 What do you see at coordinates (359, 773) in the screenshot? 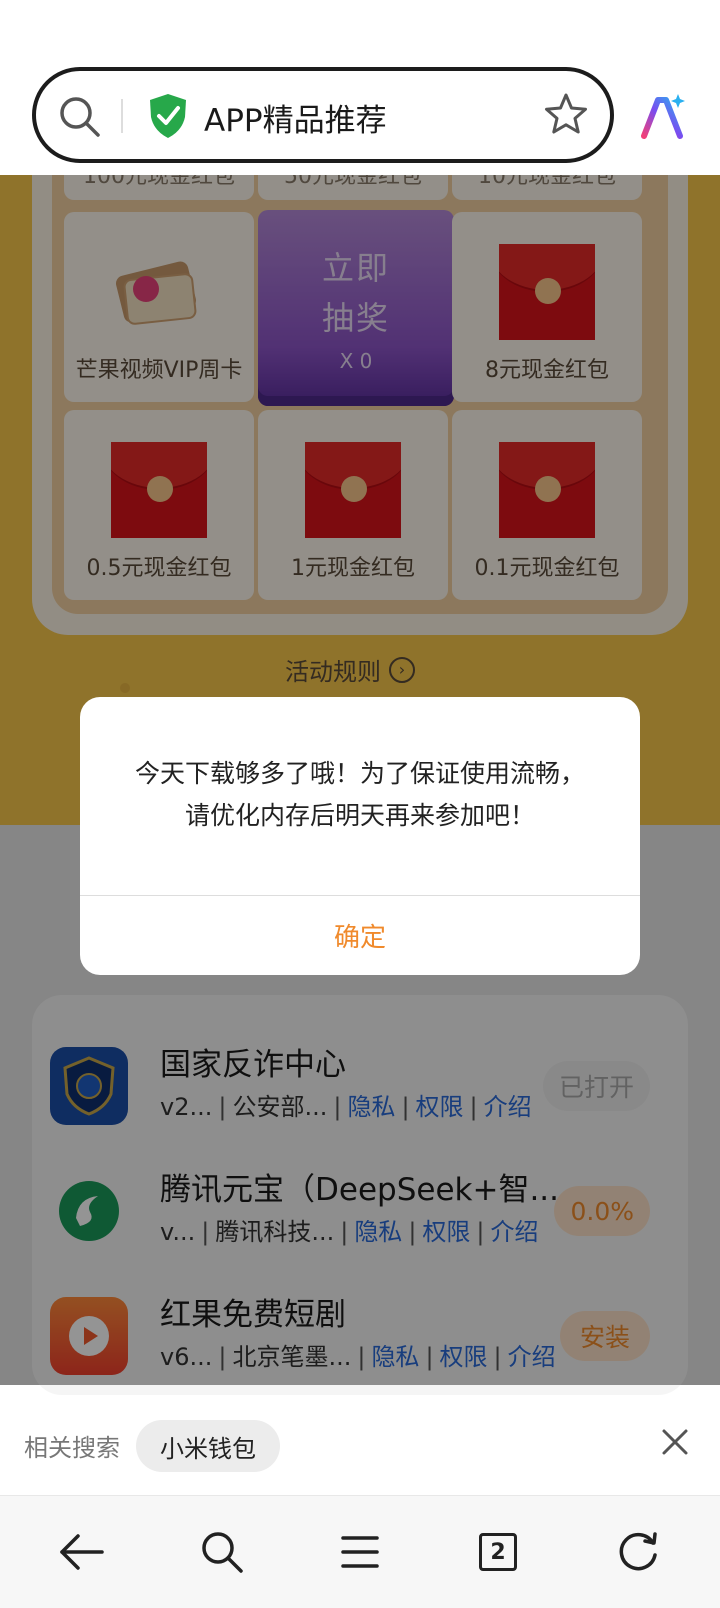
I see `dialog-message-line-1: 今天下载够多了哦！为了保证使用流畅，` at bounding box center [359, 773].